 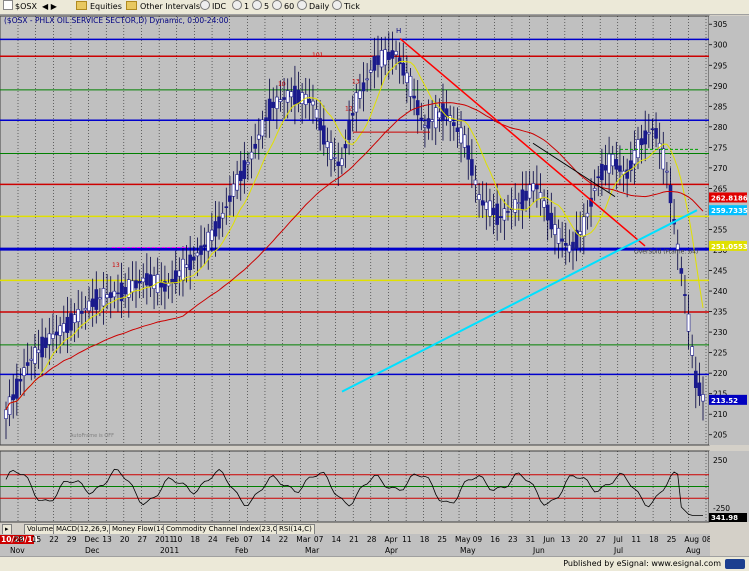 I want to click on x-month-label: Nov, so click(x=17, y=550).